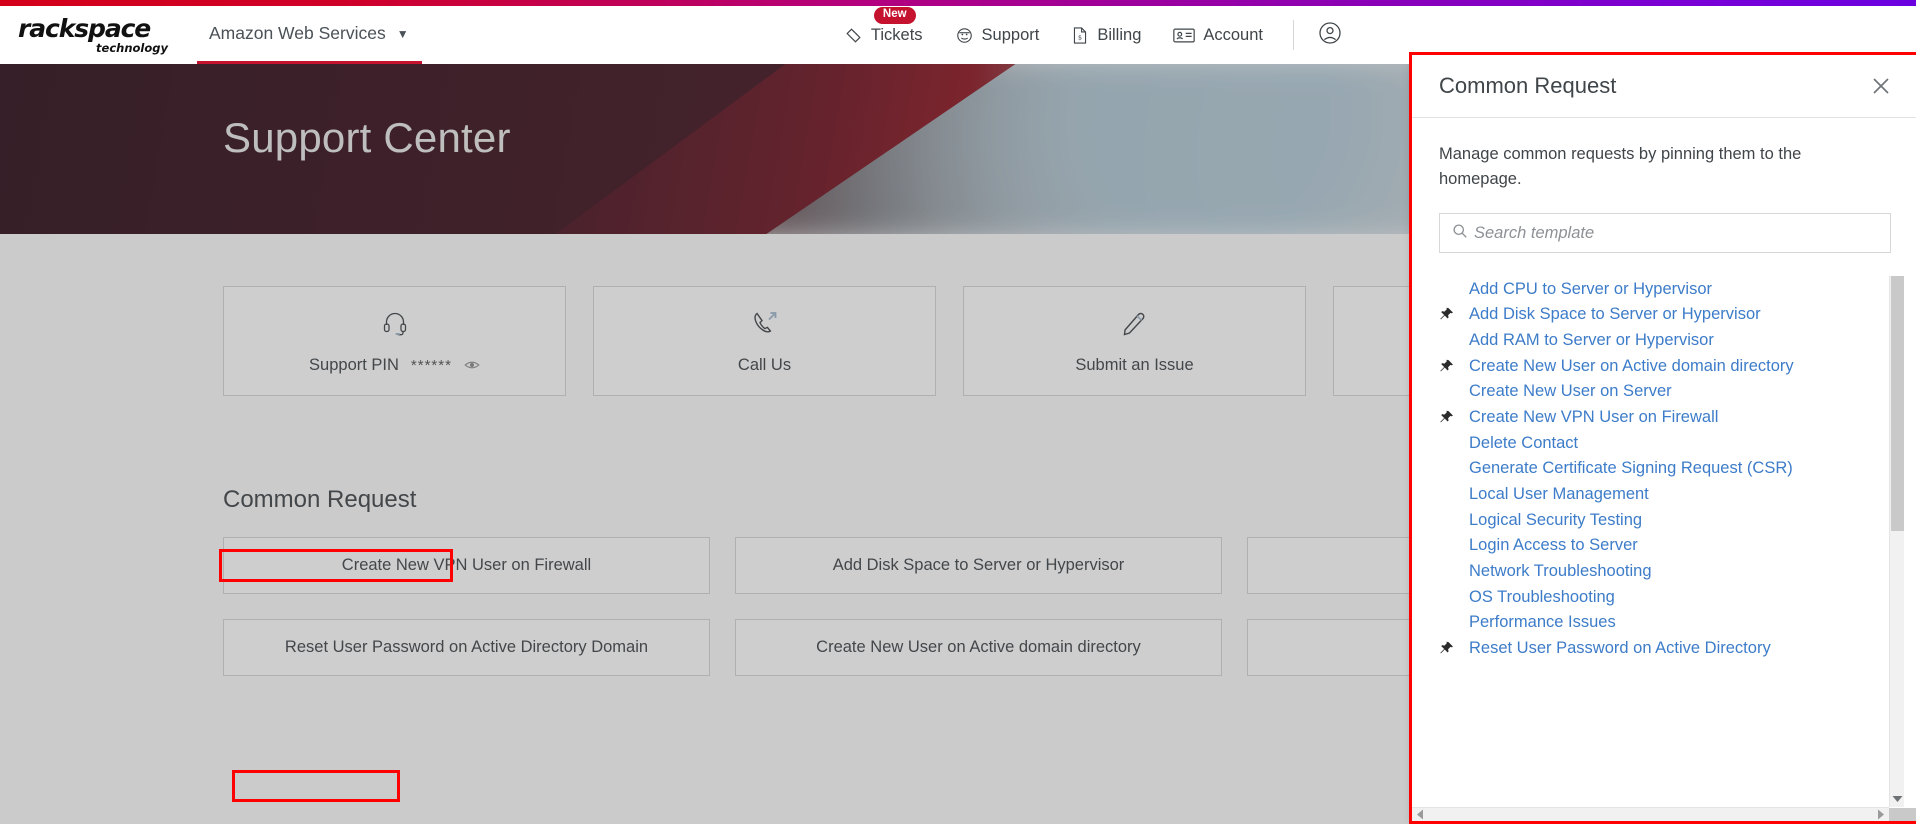 The height and width of the screenshot is (824, 1916). Describe the element at coordinates (1664, 86) in the screenshot. I see `modal-header: Common Request` at that location.